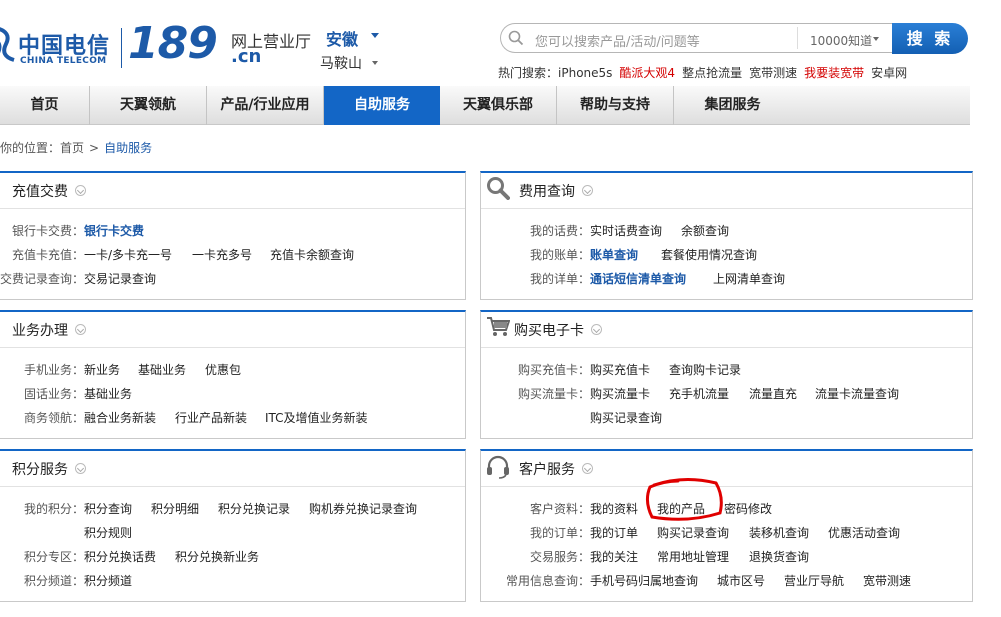 The image size is (1001, 617). What do you see at coordinates (120, 556) in the screenshot?
I see `link: 积分兑换话费` at bounding box center [120, 556].